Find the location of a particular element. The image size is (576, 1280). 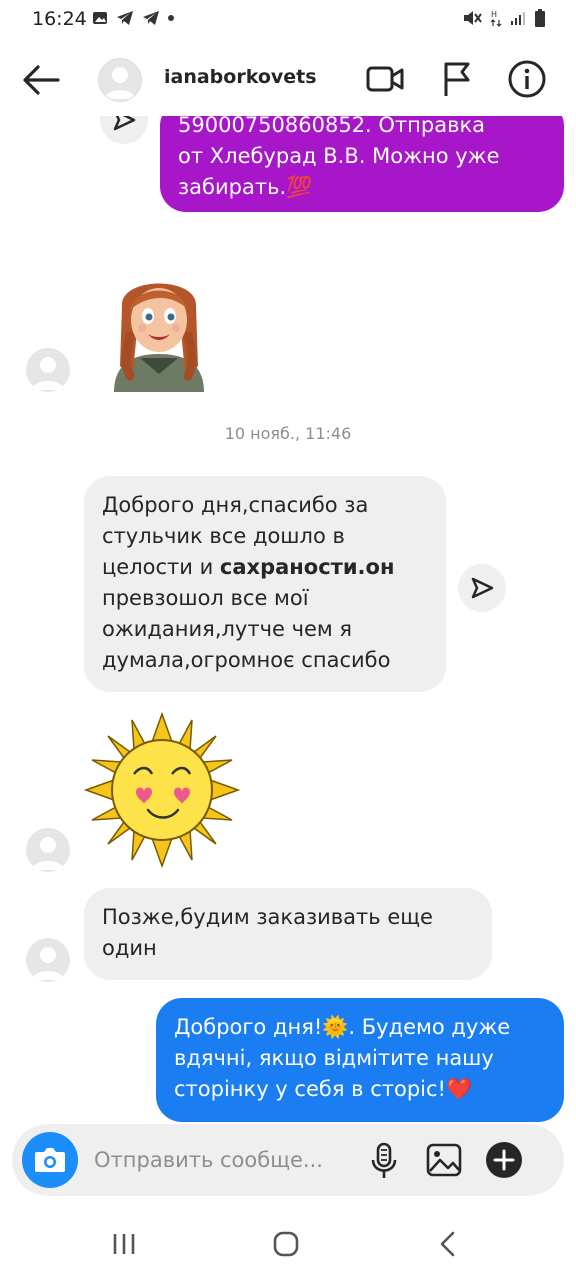

flag-icon is located at coordinates (457, 79).